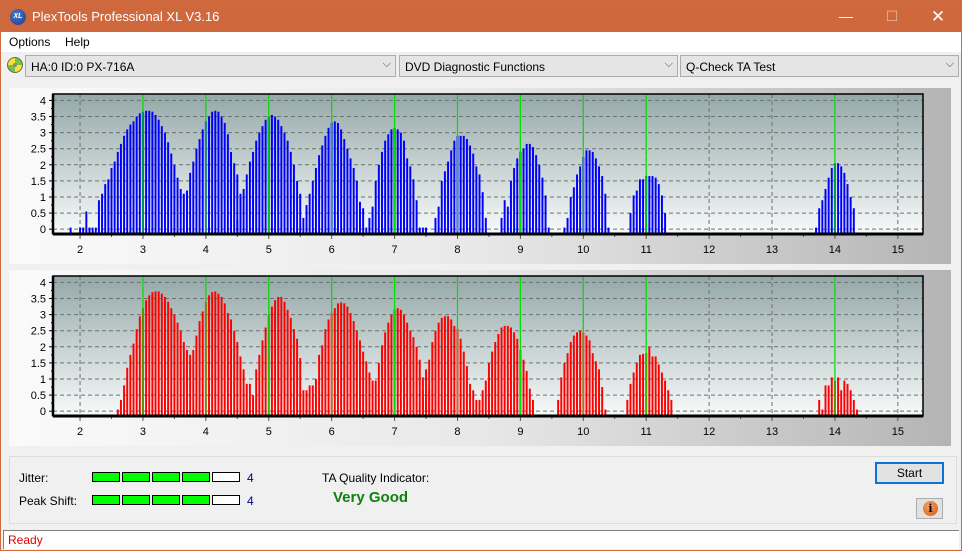 Image resolution: width=962 pixels, height=551 pixels. I want to click on menu-help: Help, so click(77, 42).